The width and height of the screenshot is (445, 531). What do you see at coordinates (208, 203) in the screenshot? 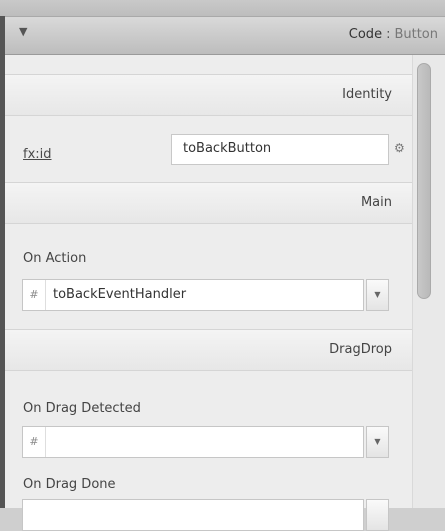
I see `main-section-header: Main` at bounding box center [208, 203].